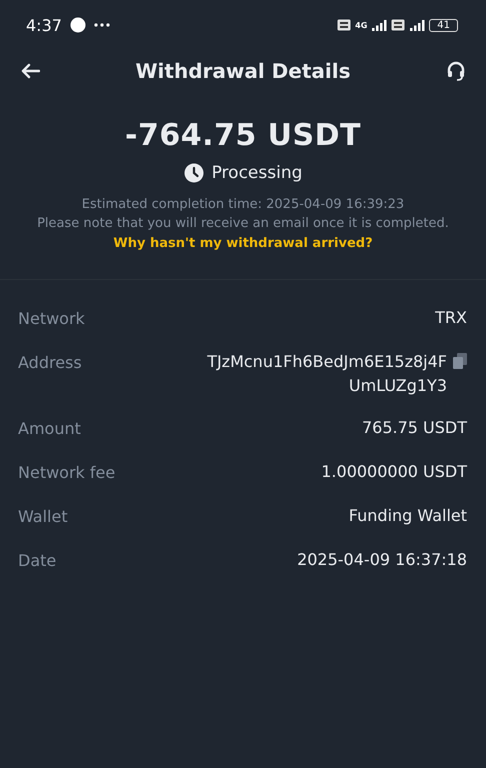 The image size is (486, 768). Describe the element at coordinates (361, 25) in the screenshot. I see `network-type: 4G` at that location.